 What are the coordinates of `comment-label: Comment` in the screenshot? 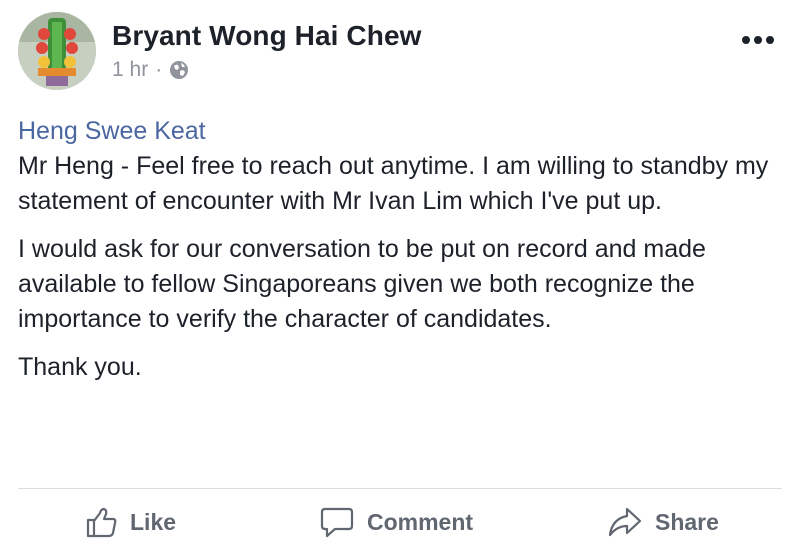 It's located at (420, 521).